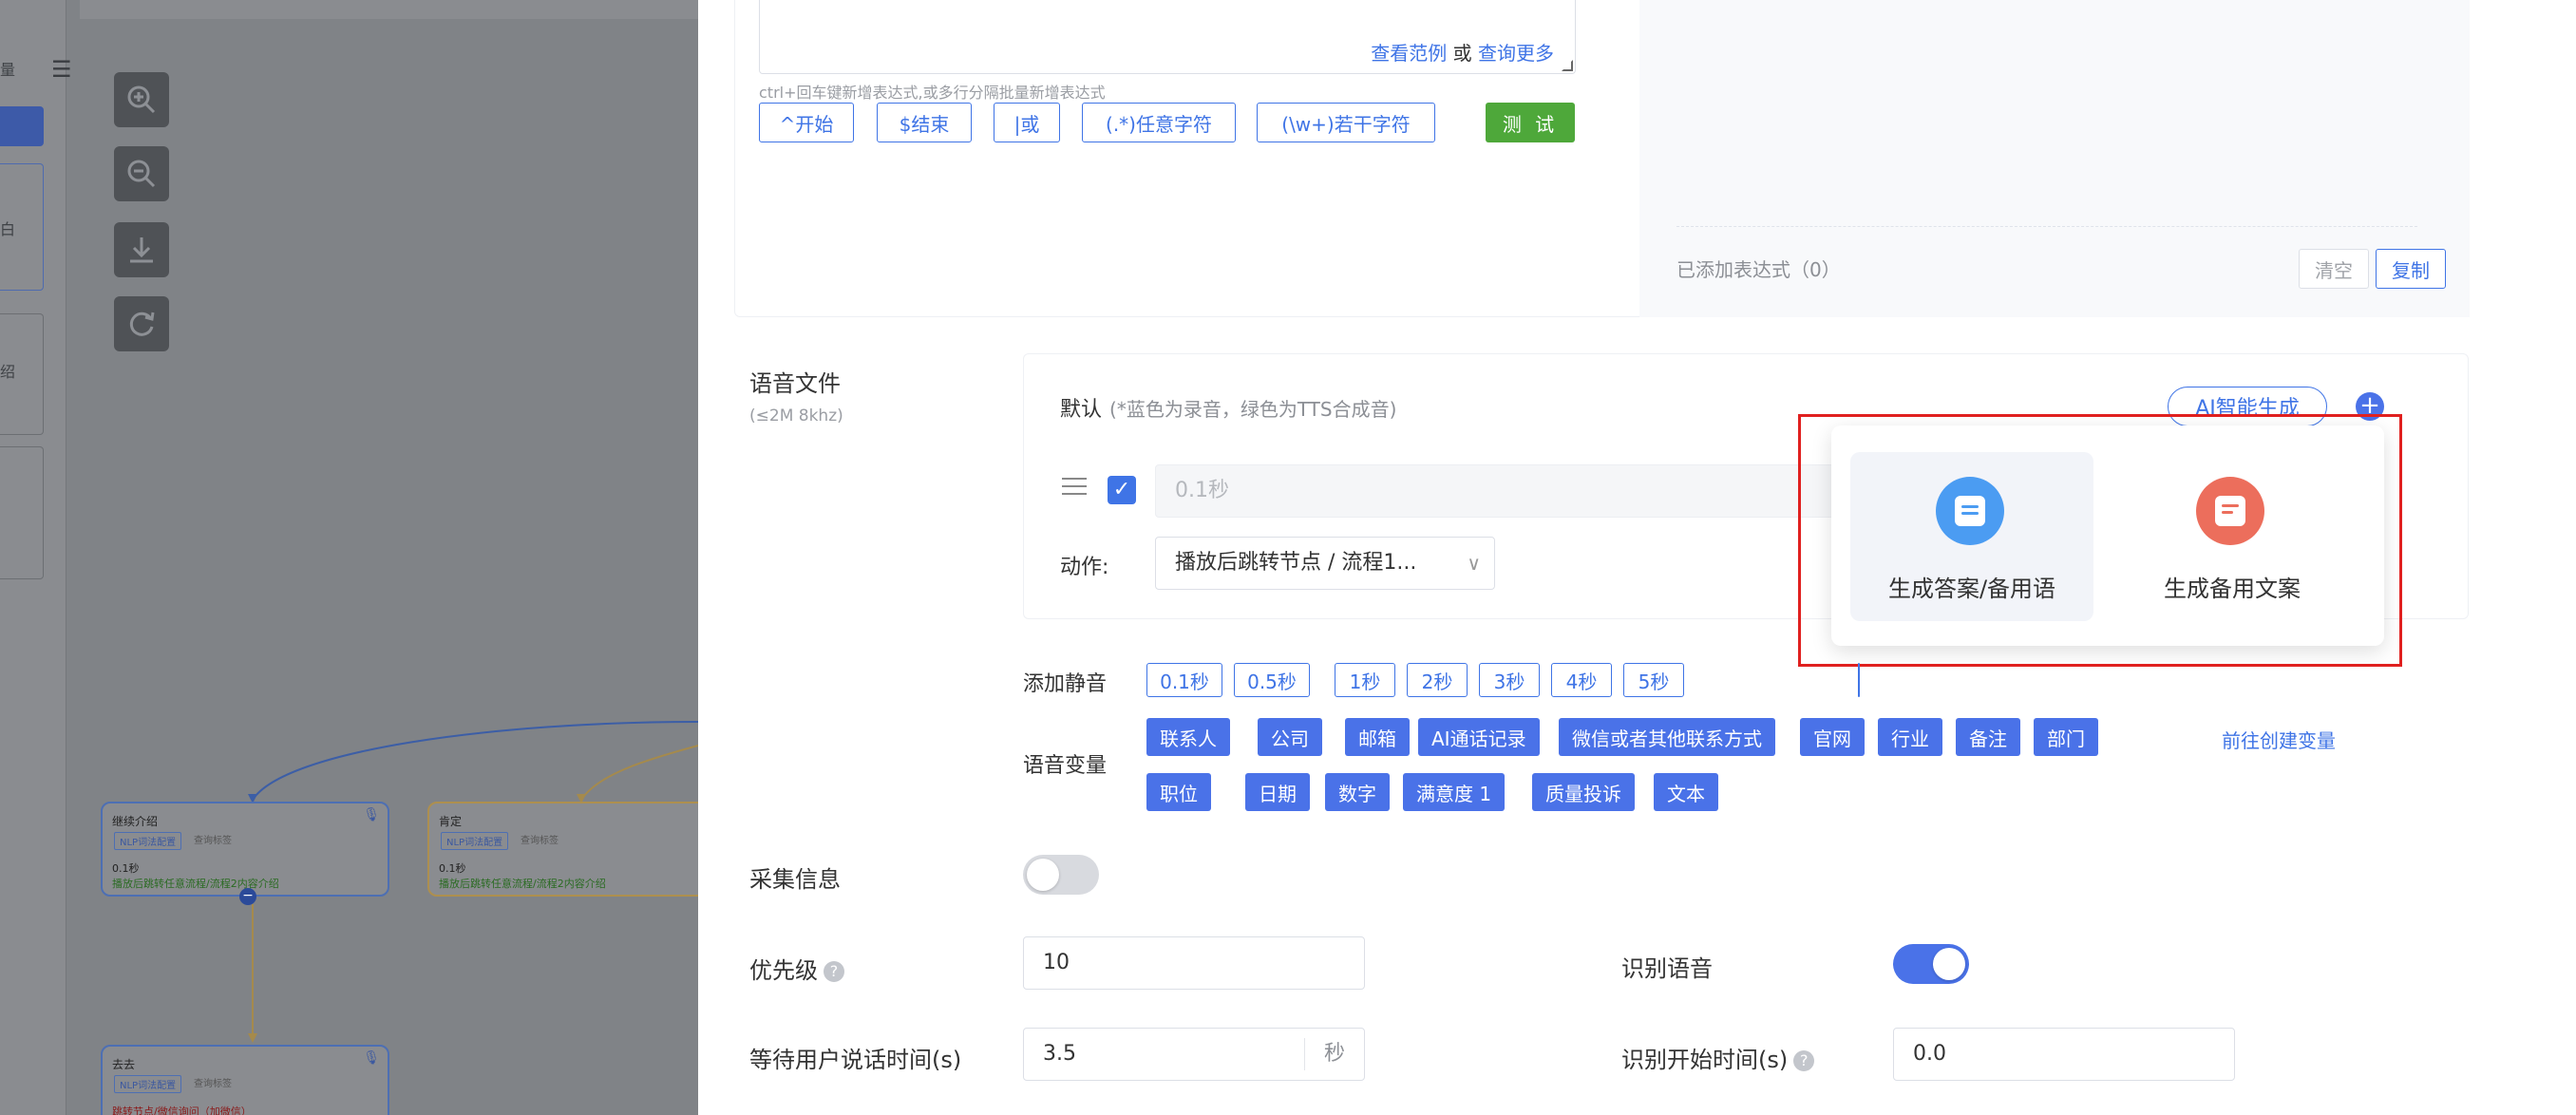 This screenshot has height=1115, width=2576. I want to click on silence-option: 1秒, so click(1365, 680).